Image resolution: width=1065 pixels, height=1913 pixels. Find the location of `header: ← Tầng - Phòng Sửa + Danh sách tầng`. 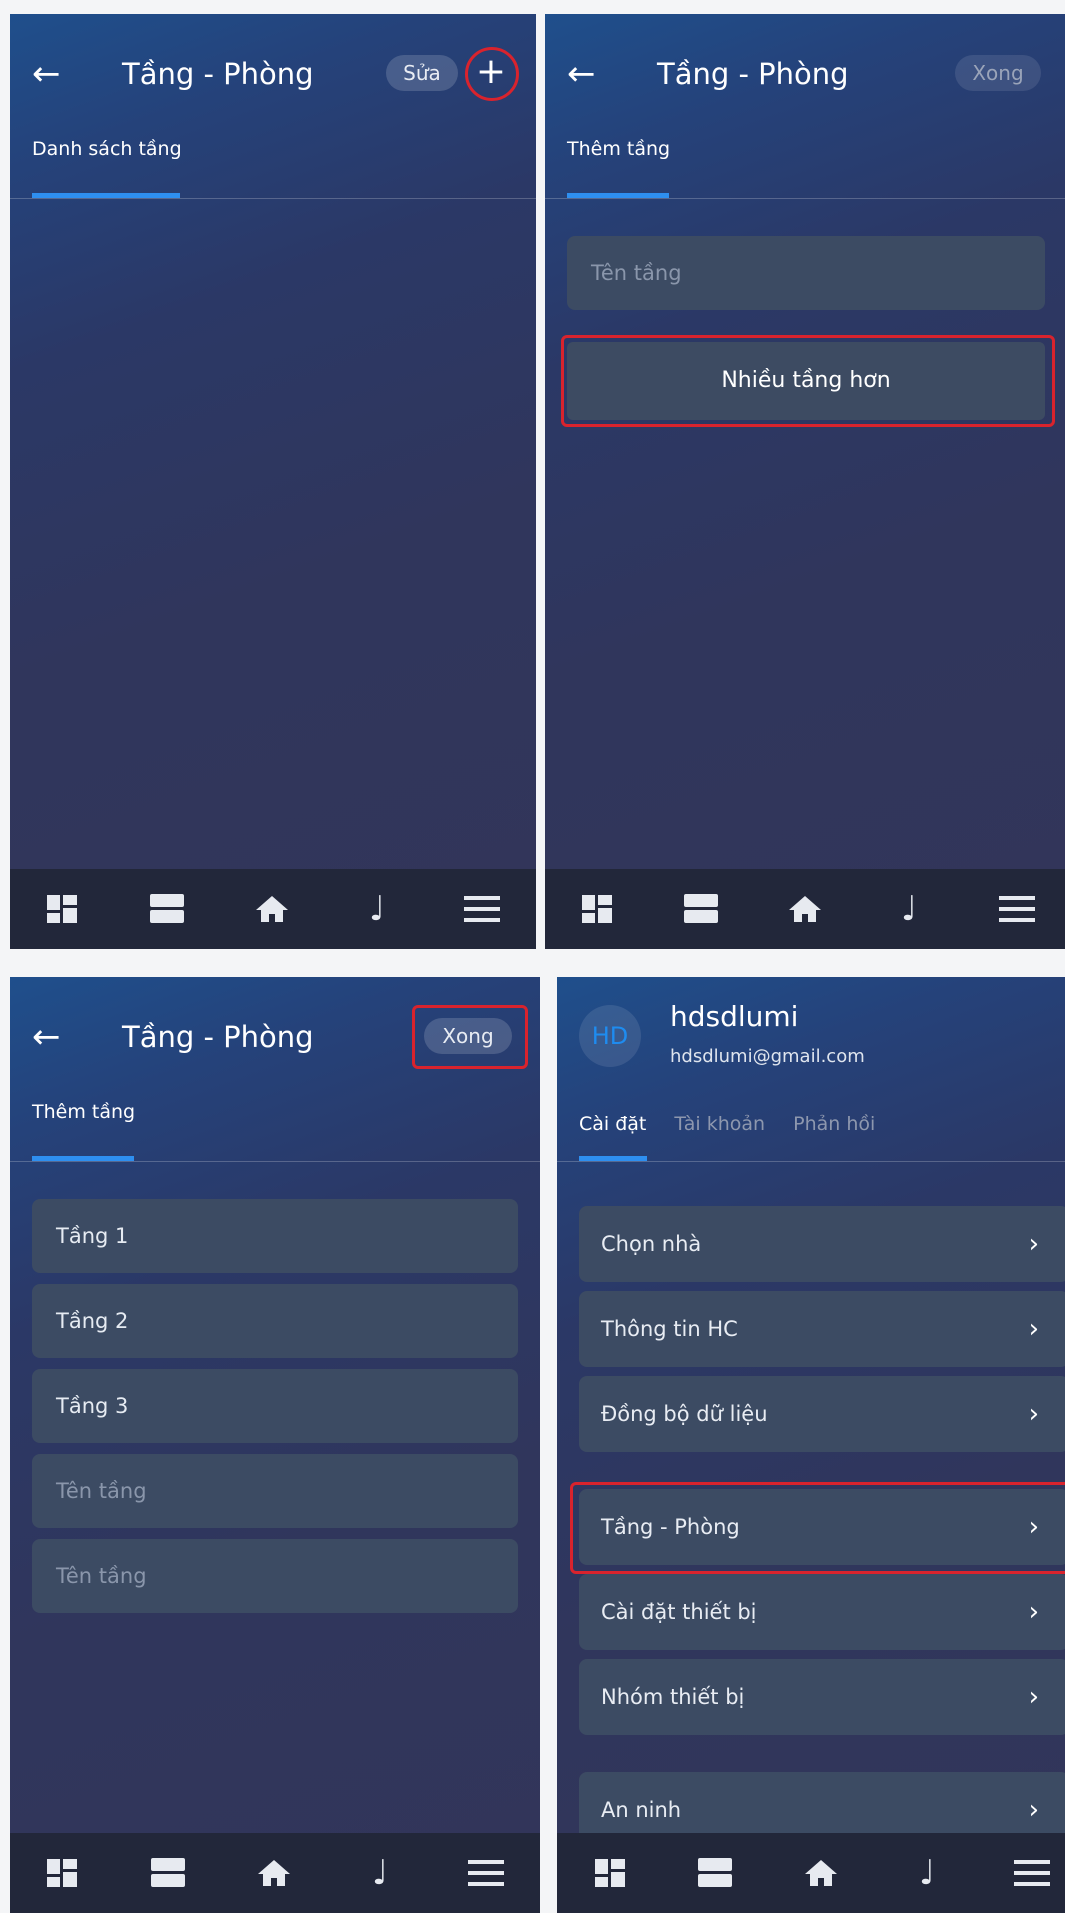

header: ← Tầng - Phòng Sửa + Danh sách tầng is located at coordinates (273, 106).